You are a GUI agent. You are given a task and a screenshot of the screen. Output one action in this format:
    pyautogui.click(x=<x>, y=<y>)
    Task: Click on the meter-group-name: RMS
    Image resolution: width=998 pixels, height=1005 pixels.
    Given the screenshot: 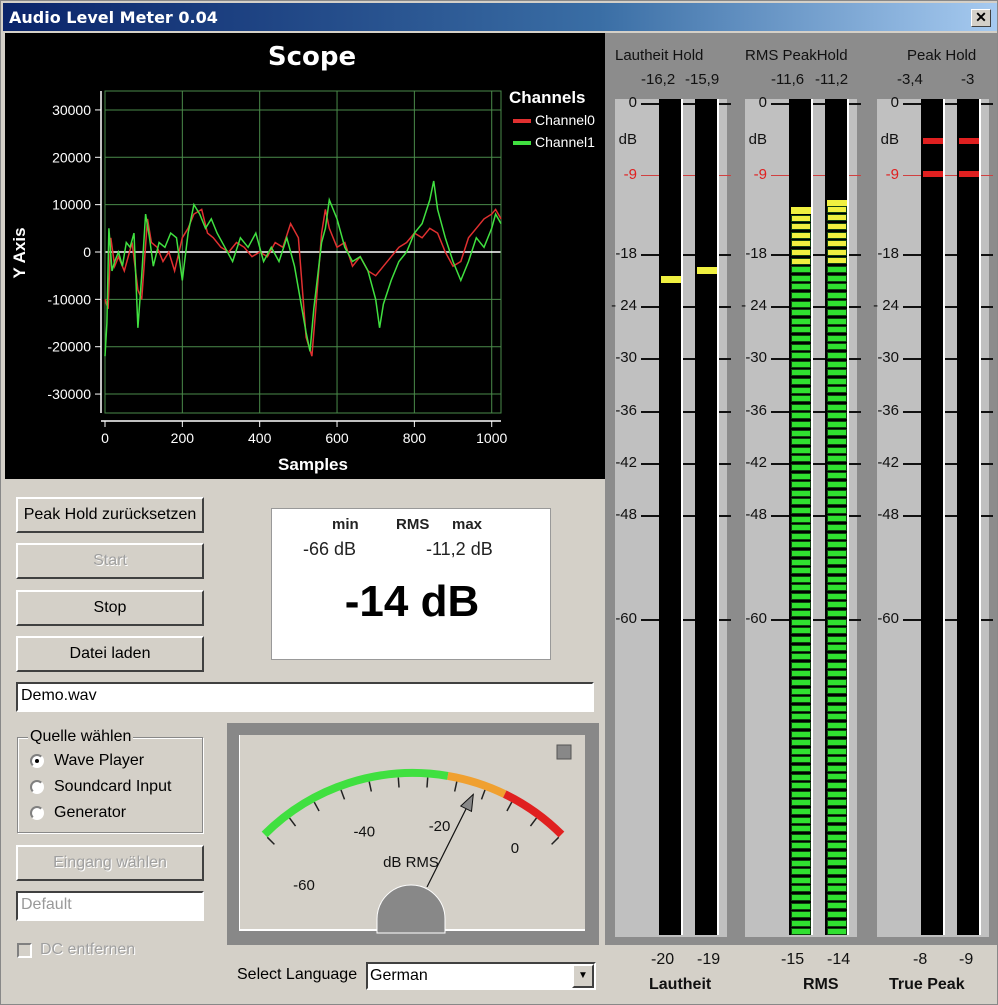 What is the action you would take?
    pyautogui.click(x=821, y=984)
    